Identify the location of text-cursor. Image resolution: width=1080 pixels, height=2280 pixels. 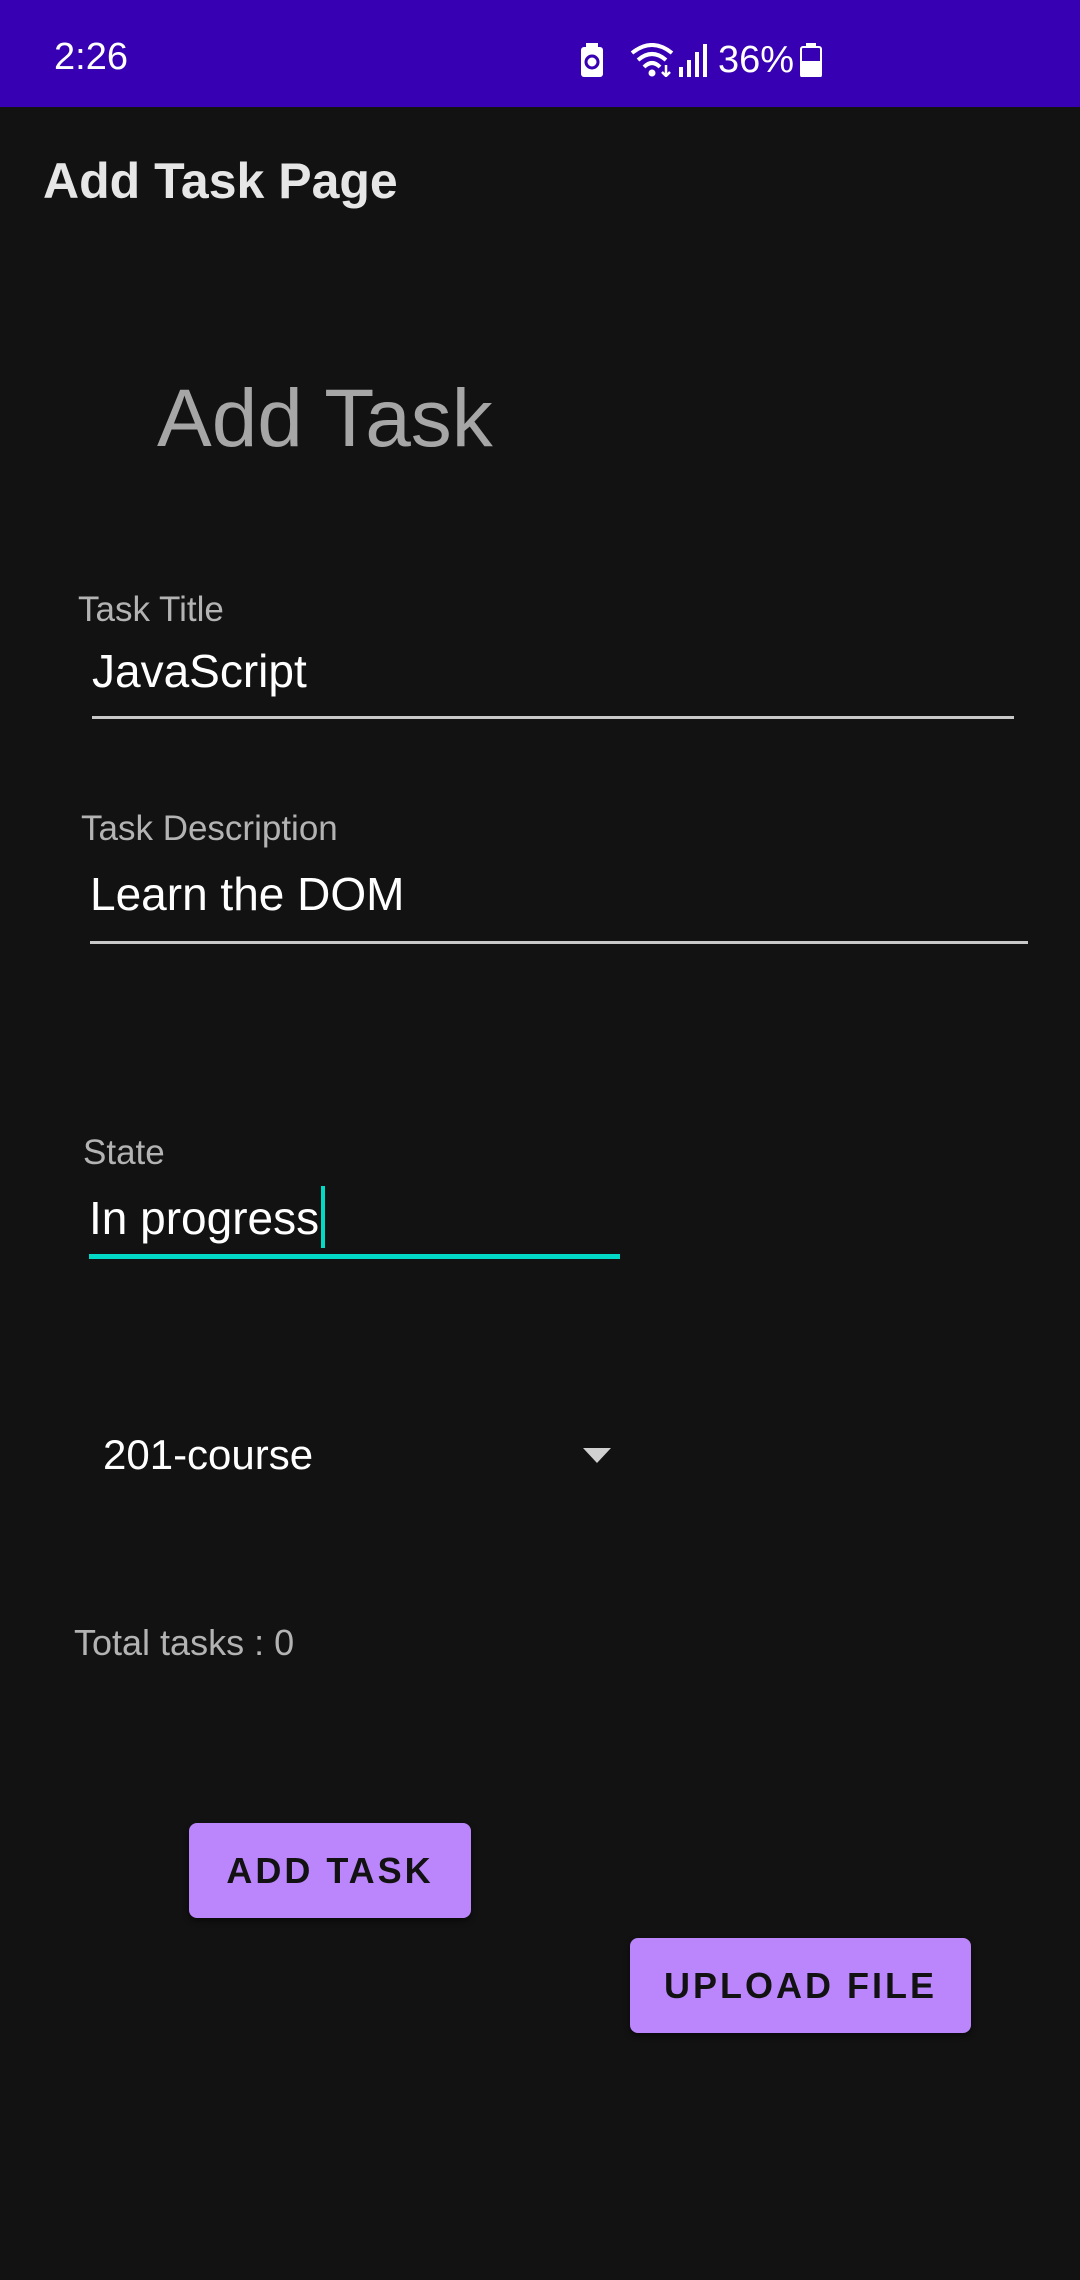
(323, 1217).